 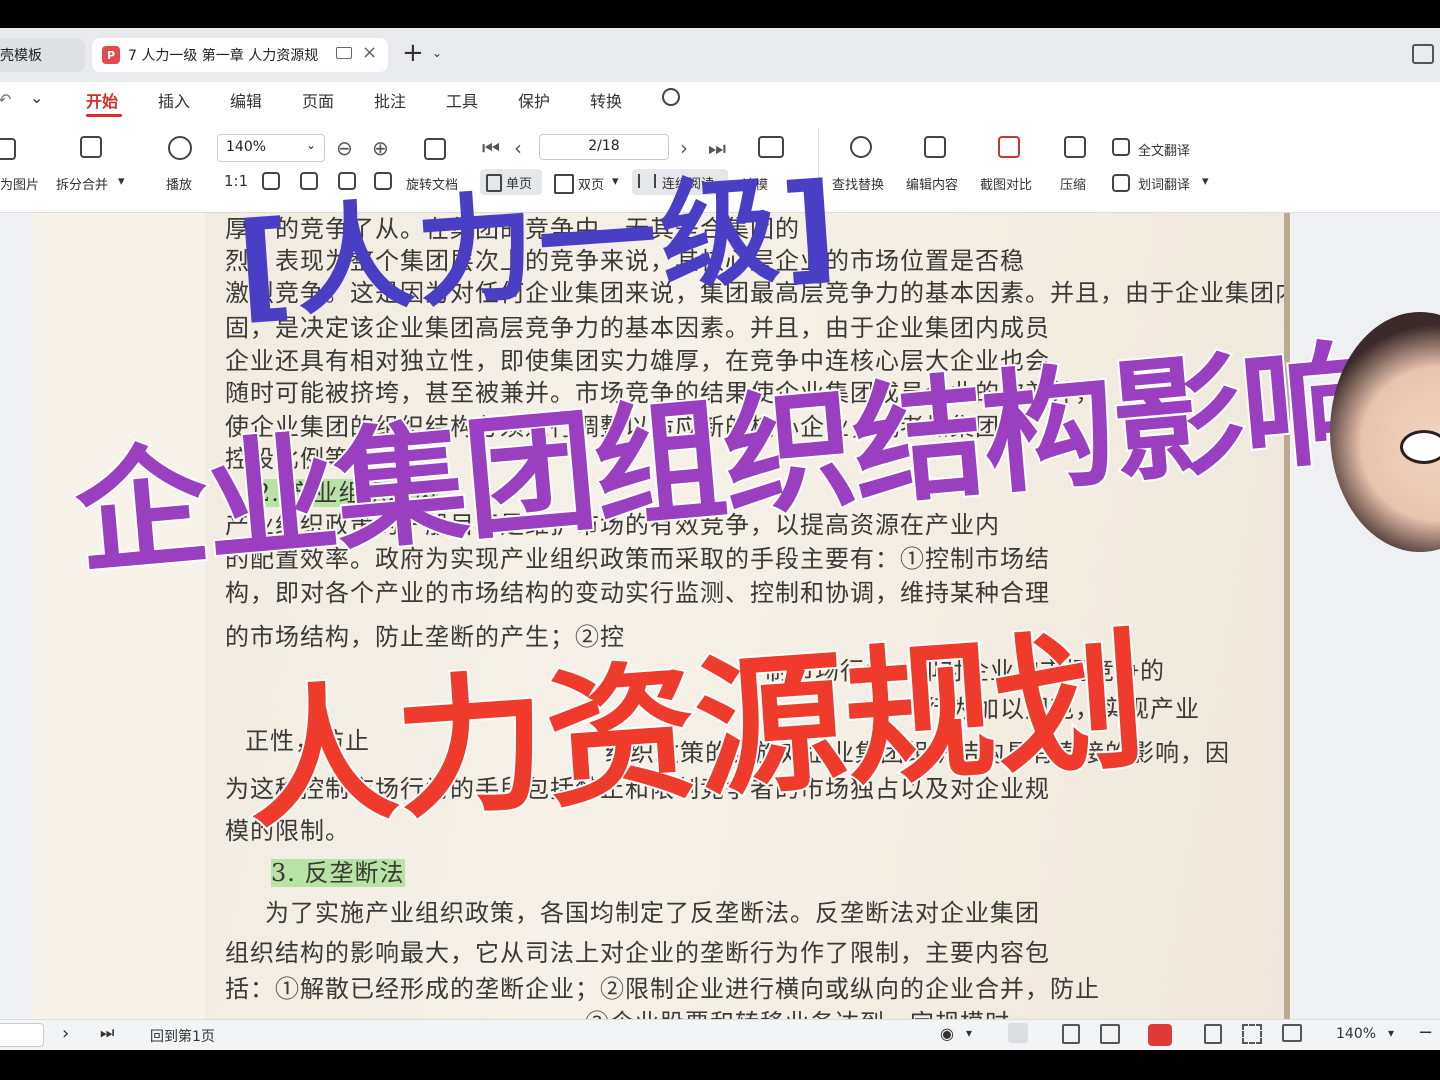 What do you see at coordinates (22, 1035) in the screenshot?
I see `status-page-input` at bounding box center [22, 1035].